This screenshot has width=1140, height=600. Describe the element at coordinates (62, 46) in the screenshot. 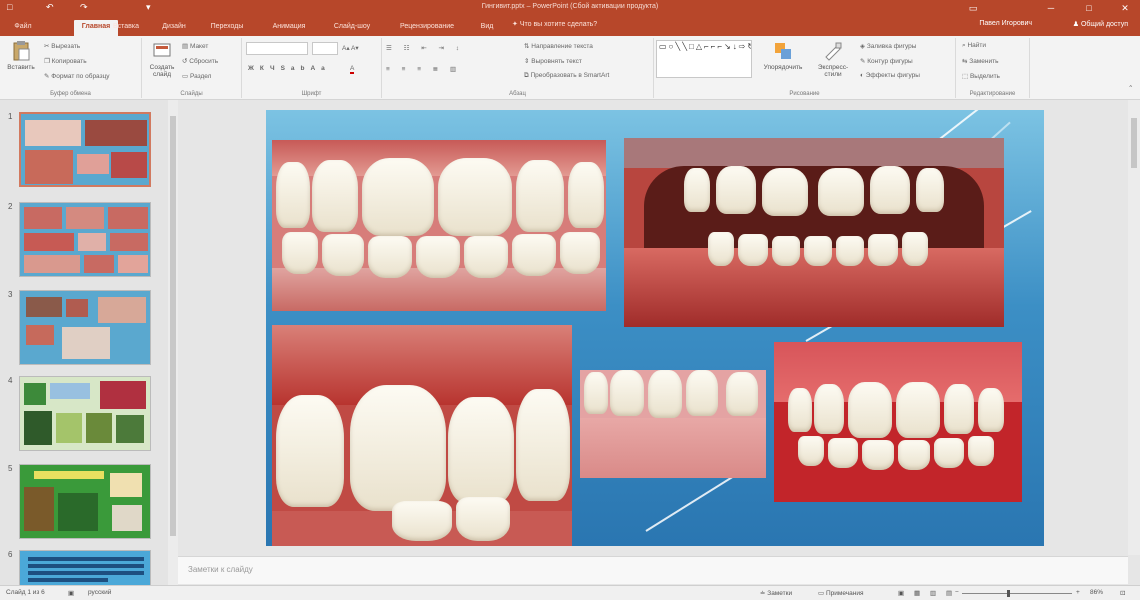

I see `cut-button: ✂ Вырезать` at that location.